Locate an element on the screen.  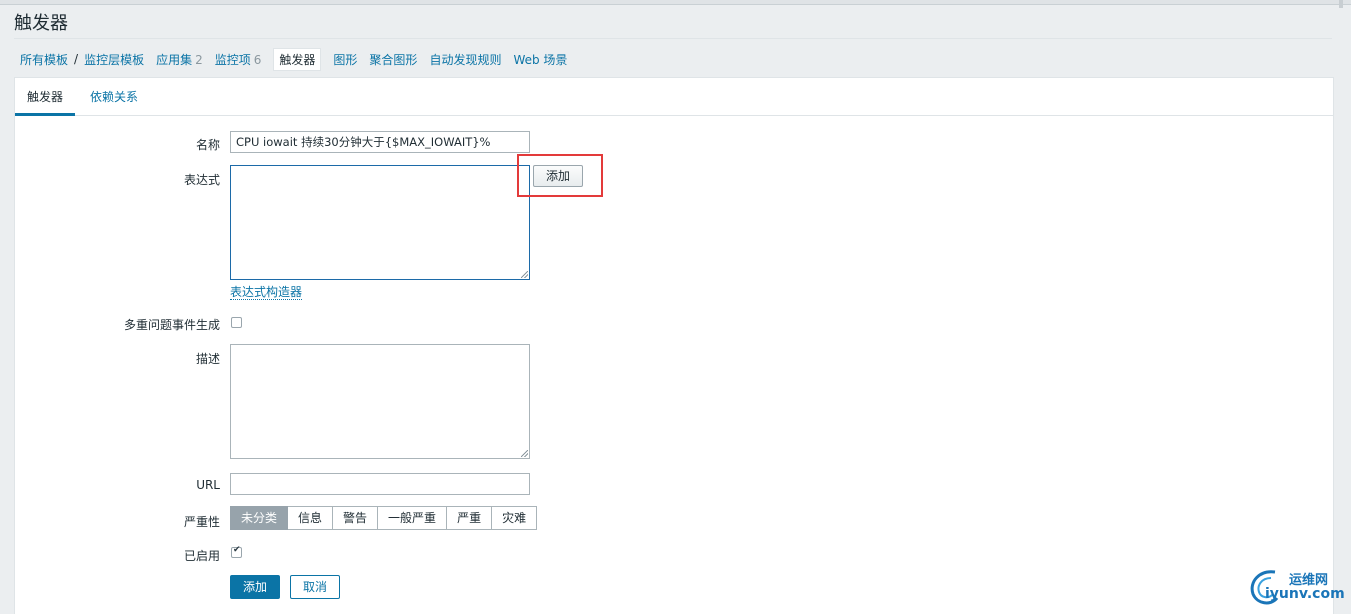
description-textarea is located at coordinates (380, 401).